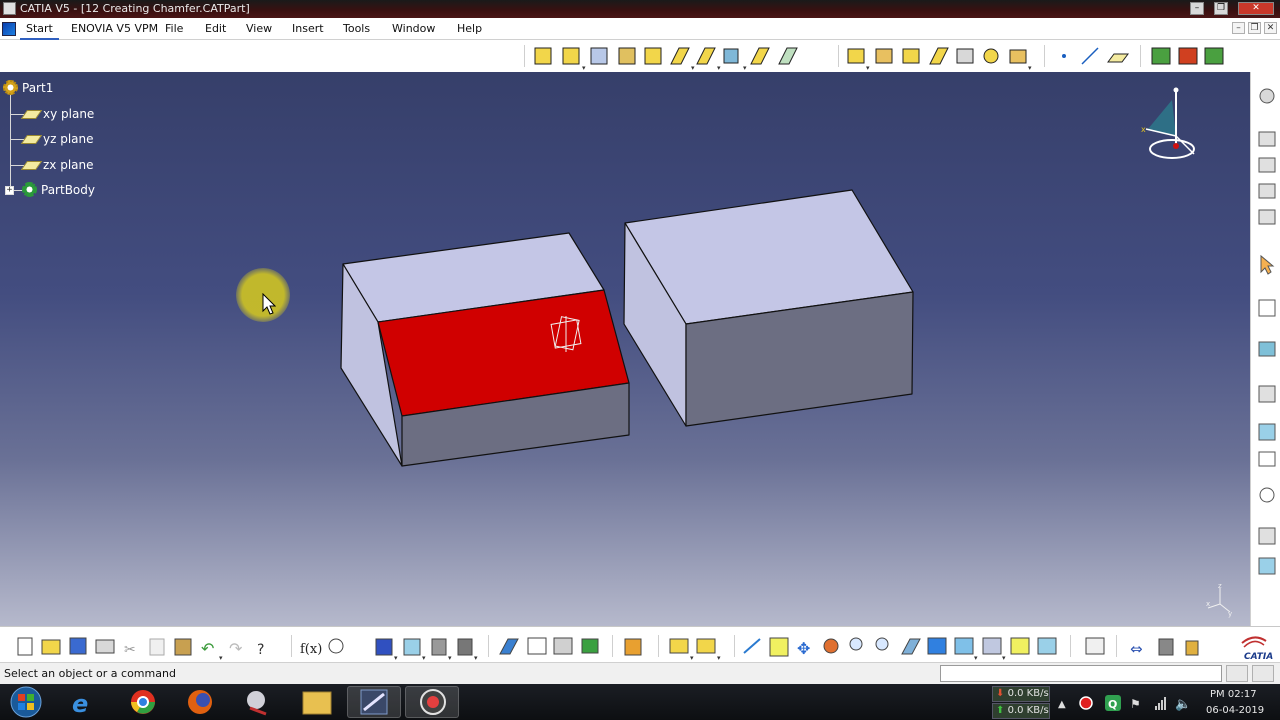 The width and height of the screenshot is (1280, 720). What do you see at coordinates (413, 28) in the screenshot?
I see `menu-window: Window` at bounding box center [413, 28].